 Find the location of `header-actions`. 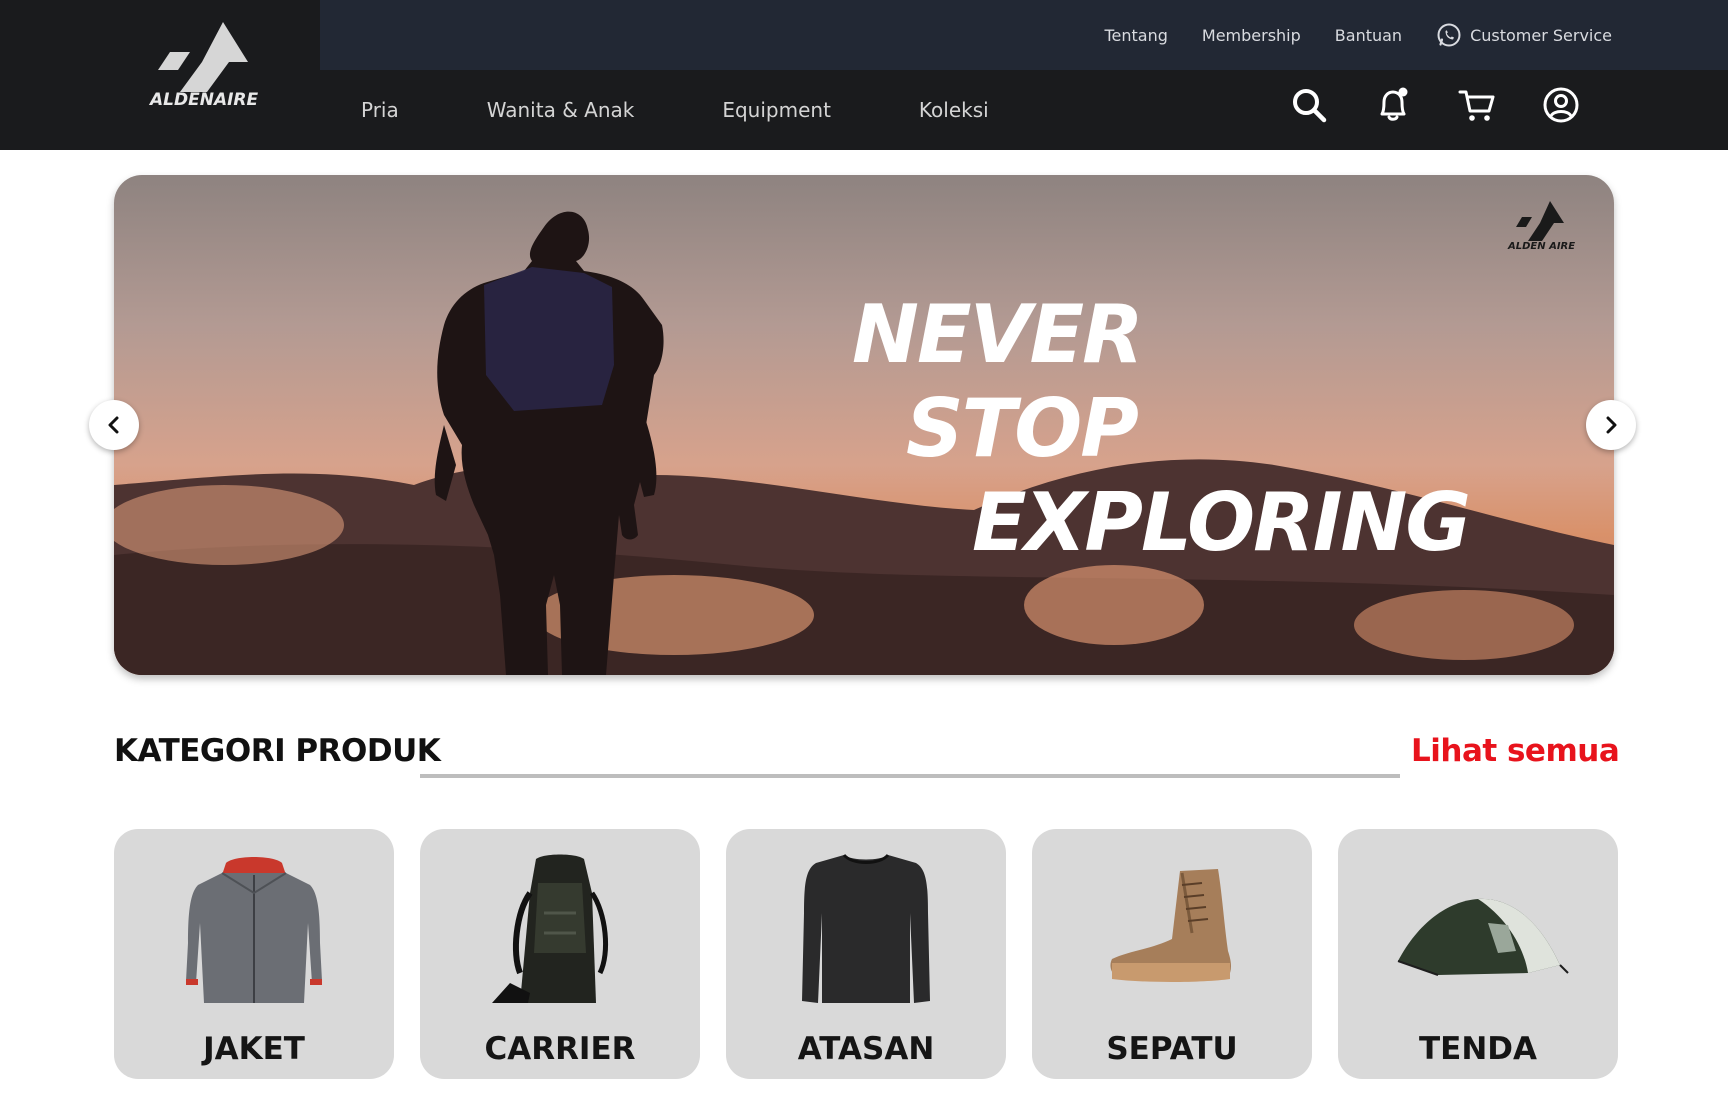

header-actions is located at coordinates (1435, 105).